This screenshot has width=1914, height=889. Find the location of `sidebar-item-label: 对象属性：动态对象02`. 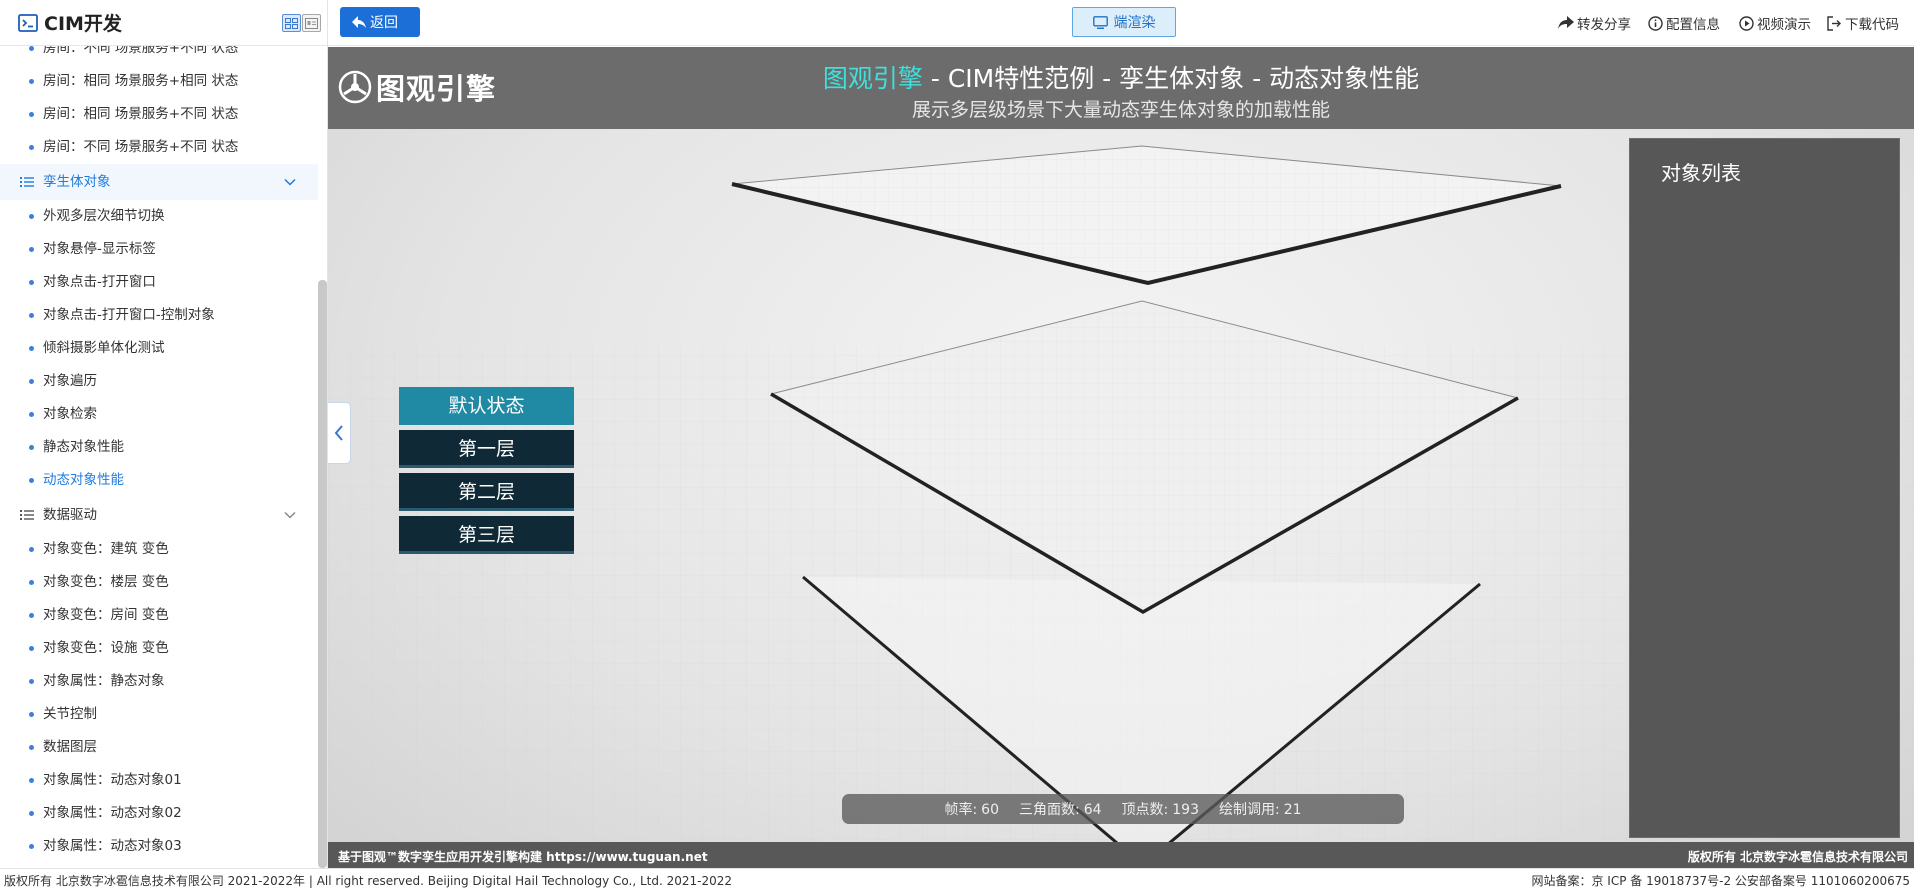

sidebar-item-label: 对象属性：动态对象02 is located at coordinates (112, 813).